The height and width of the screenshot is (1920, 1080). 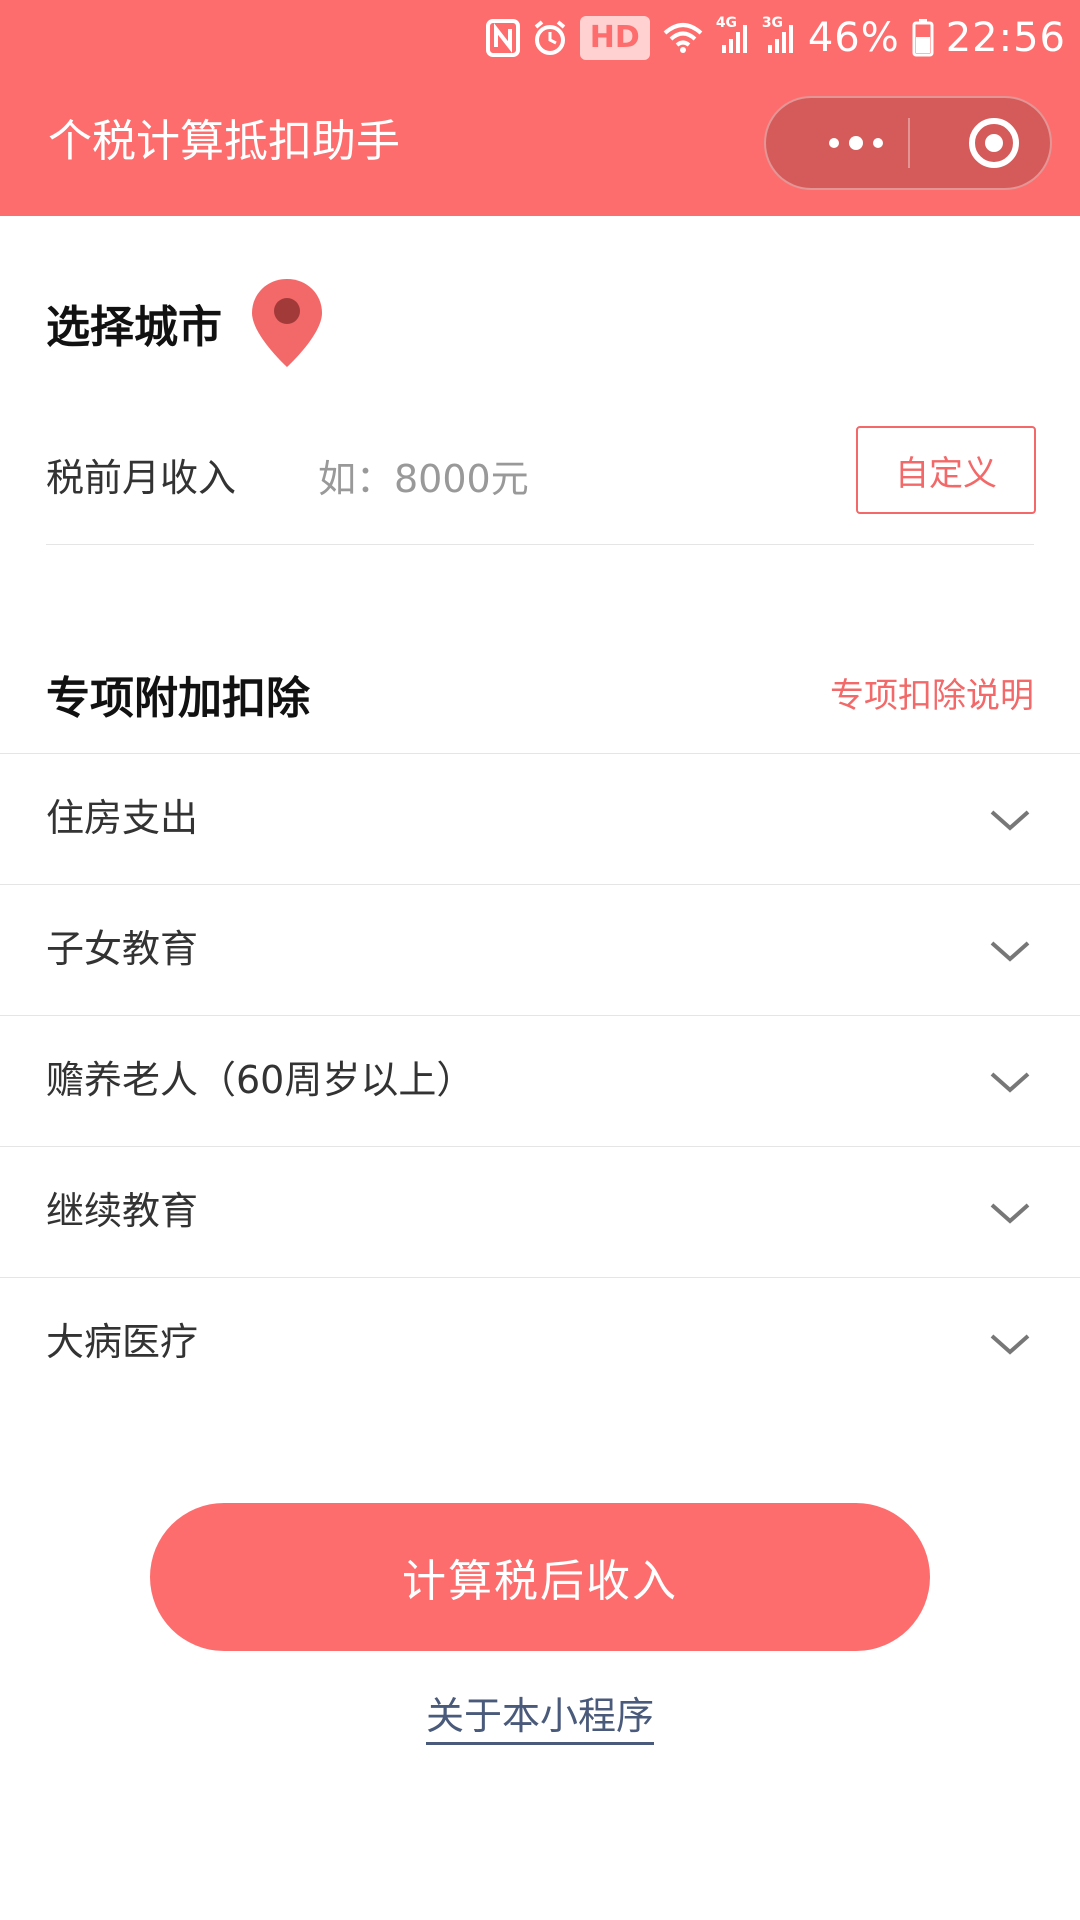 What do you see at coordinates (260, 1080) in the screenshot?
I see `deduction-item-label: 赡养老人（60周岁以上）` at bounding box center [260, 1080].